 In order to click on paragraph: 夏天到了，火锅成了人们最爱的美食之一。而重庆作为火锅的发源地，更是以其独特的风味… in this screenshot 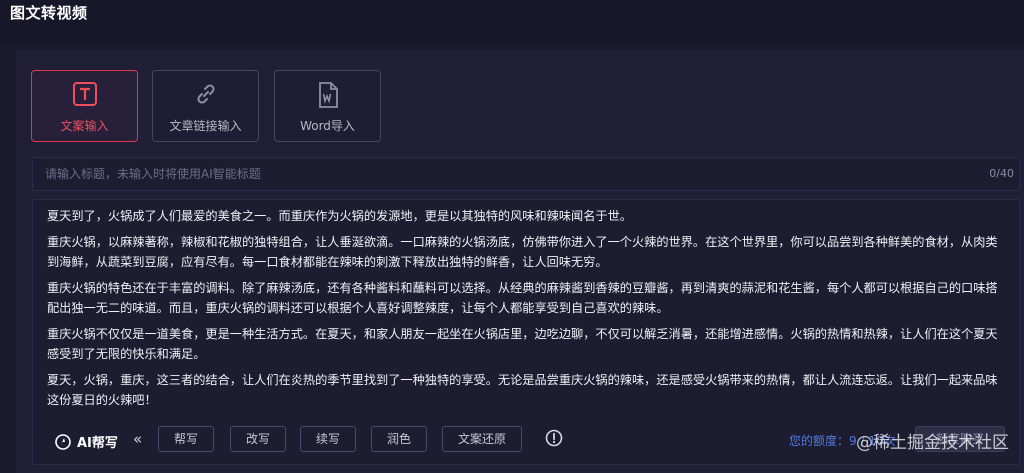, I will do `click(339, 216)`.